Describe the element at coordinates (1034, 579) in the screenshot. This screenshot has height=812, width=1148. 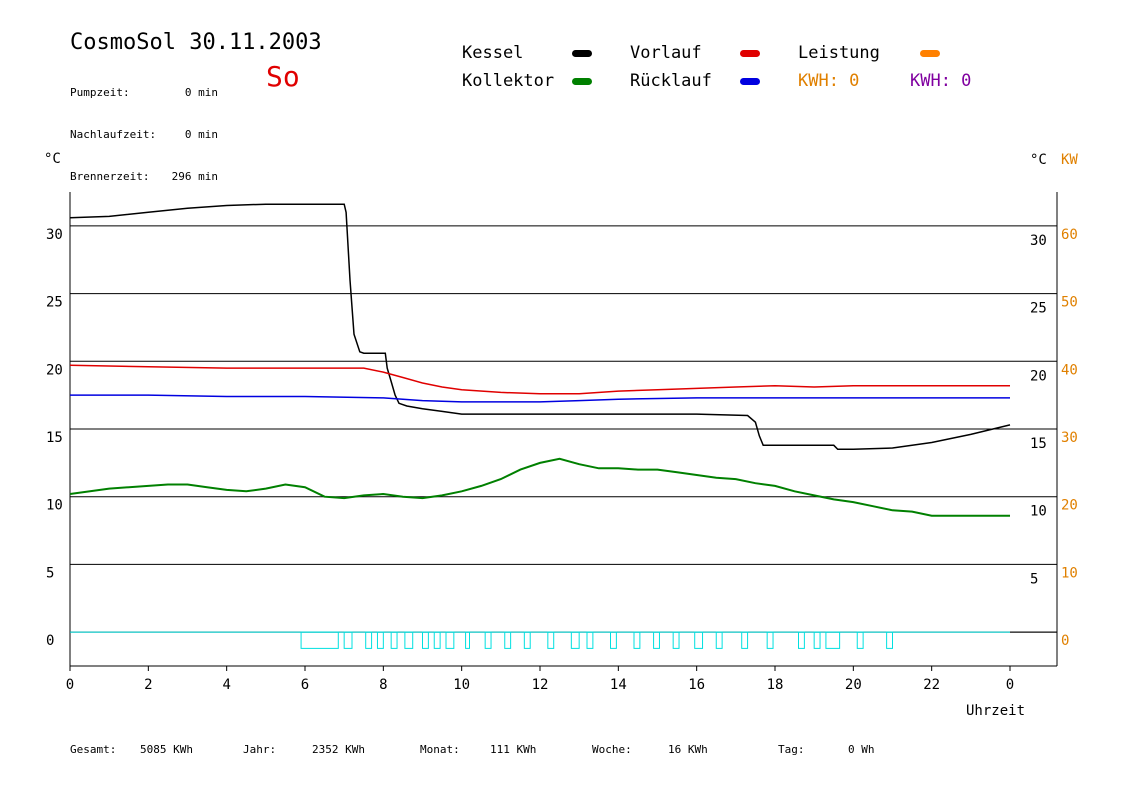
I see `y-tick-label-right: 5` at that location.